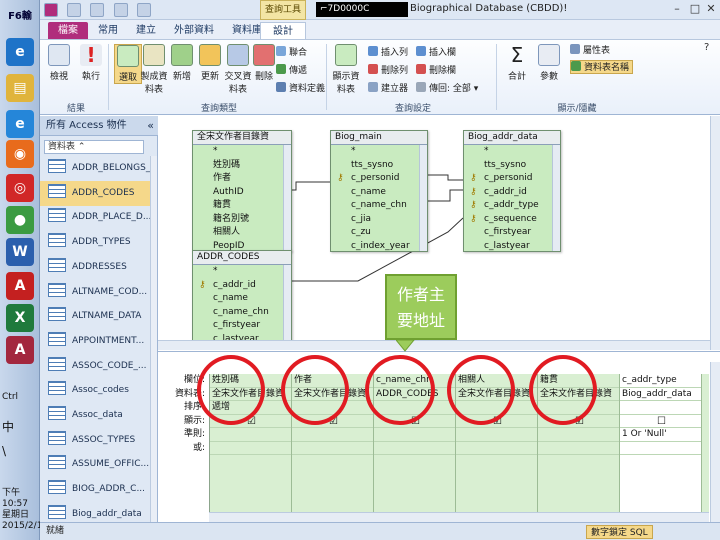 This screenshot has height=540, width=720. What do you see at coordinates (97, 10) in the screenshot?
I see `undo-icon` at bounding box center [97, 10].